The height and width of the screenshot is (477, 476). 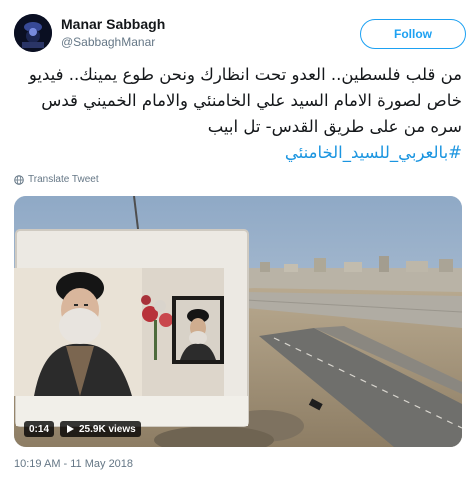 What do you see at coordinates (113, 24) in the screenshot?
I see `user-display-name: Manar Sabbagh` at bounding box center [113, 24].